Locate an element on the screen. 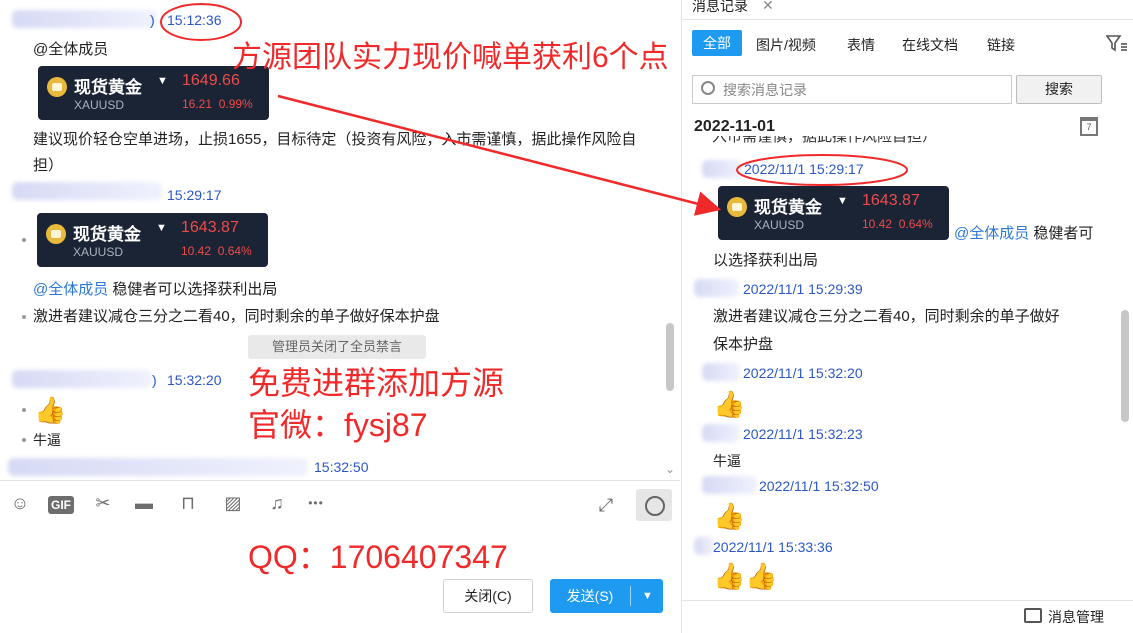 Image resolution: width=1133 pixels, height=633 pixels. search-box is located at coordinates (852, 89).